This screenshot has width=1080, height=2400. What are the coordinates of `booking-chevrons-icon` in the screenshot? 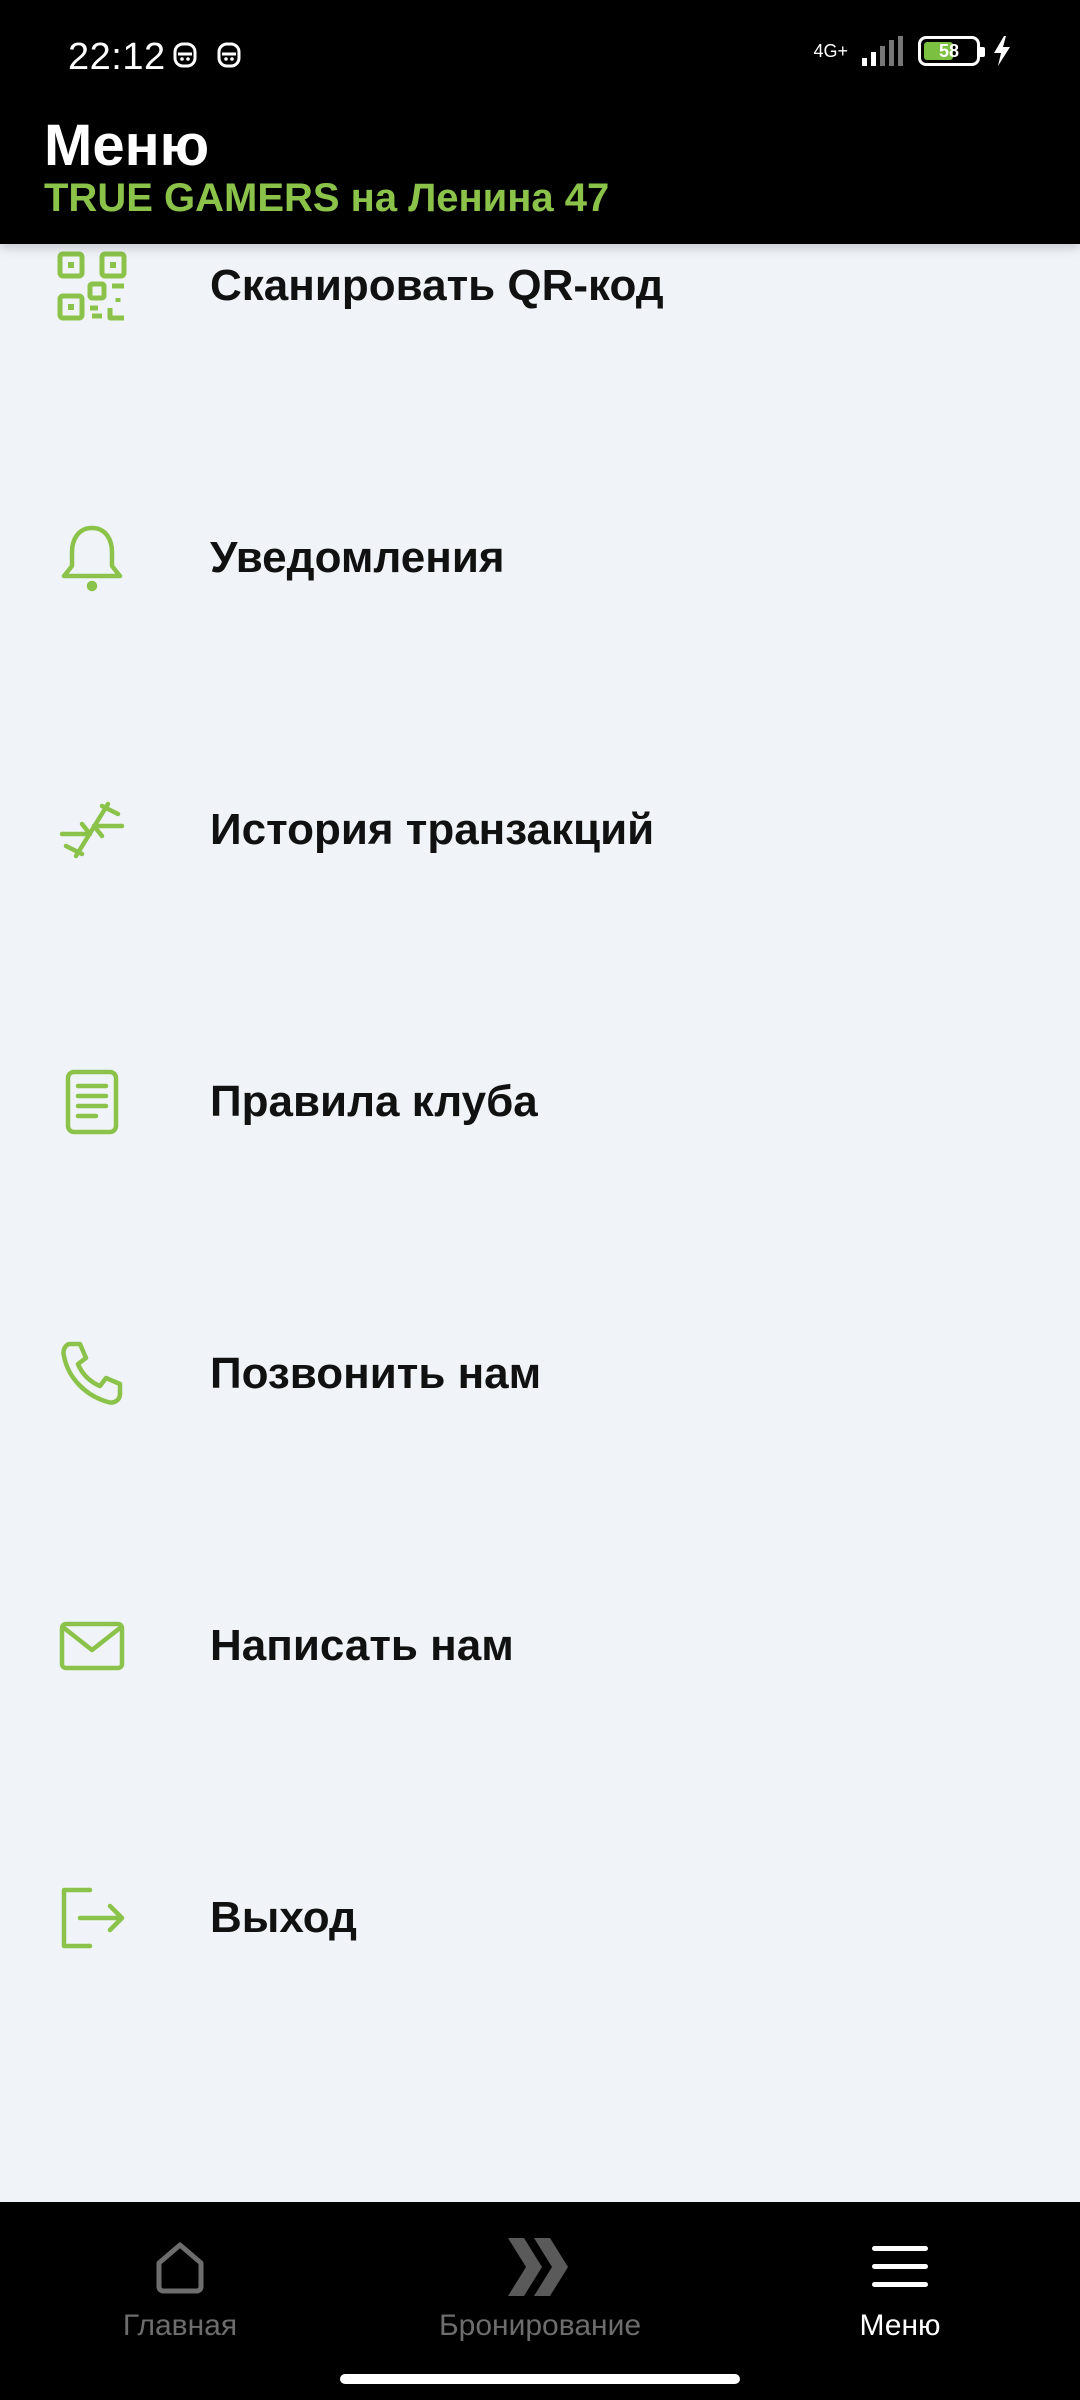 It's located at (540, 2267).